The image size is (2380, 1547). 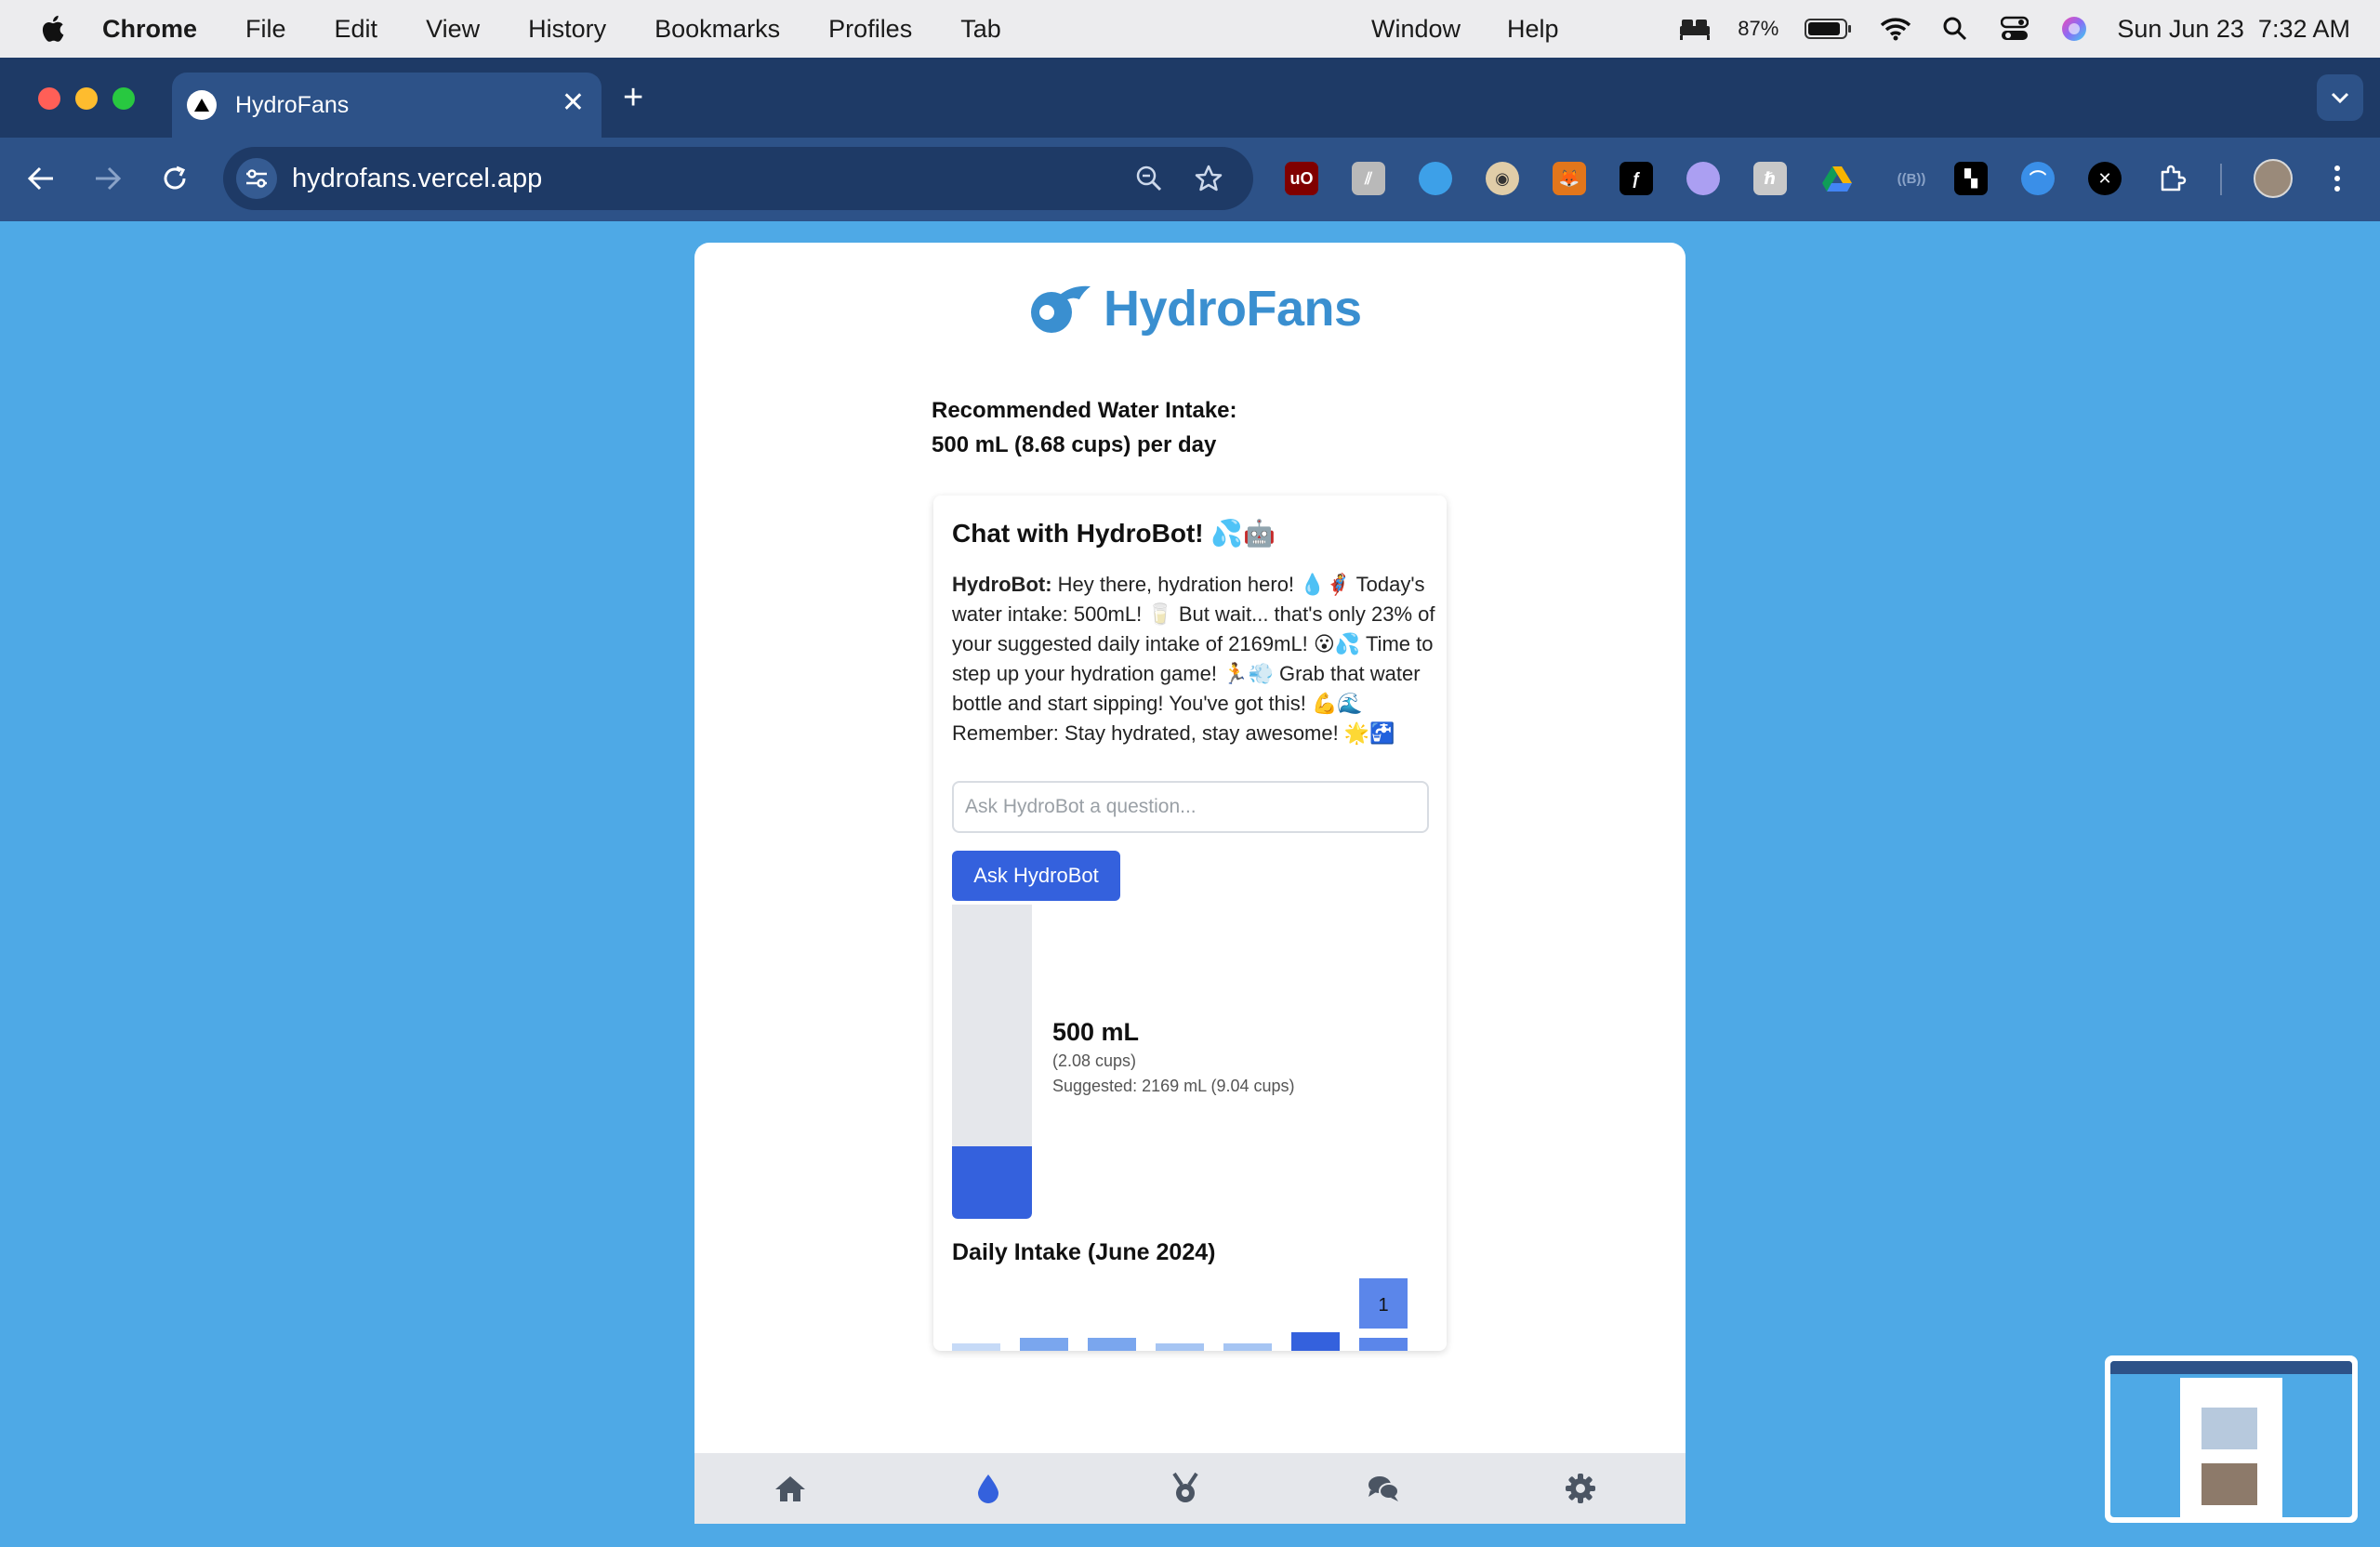 What do you see at coordinates (49, 98) in the screenshot?
I see `window-close-button` at bounding box center [49, 98].